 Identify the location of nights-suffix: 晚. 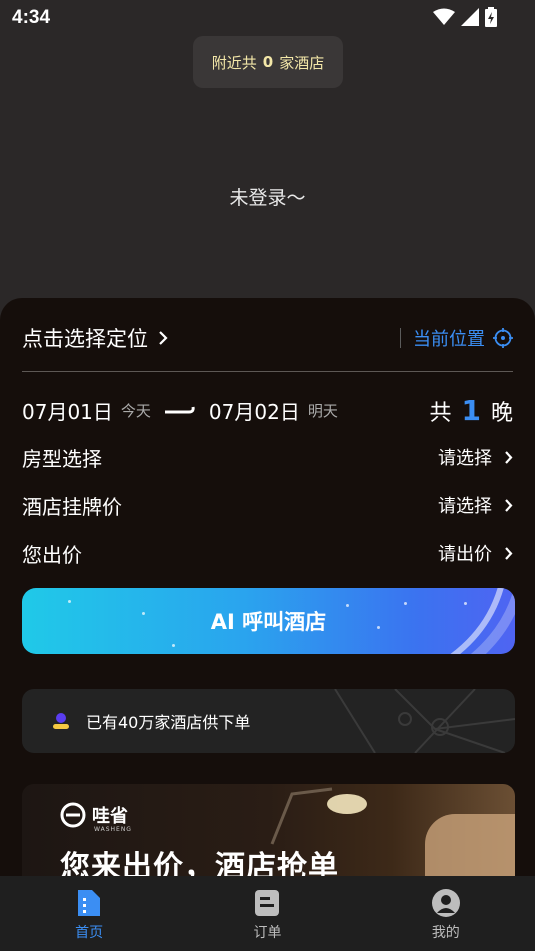
(501, 413).